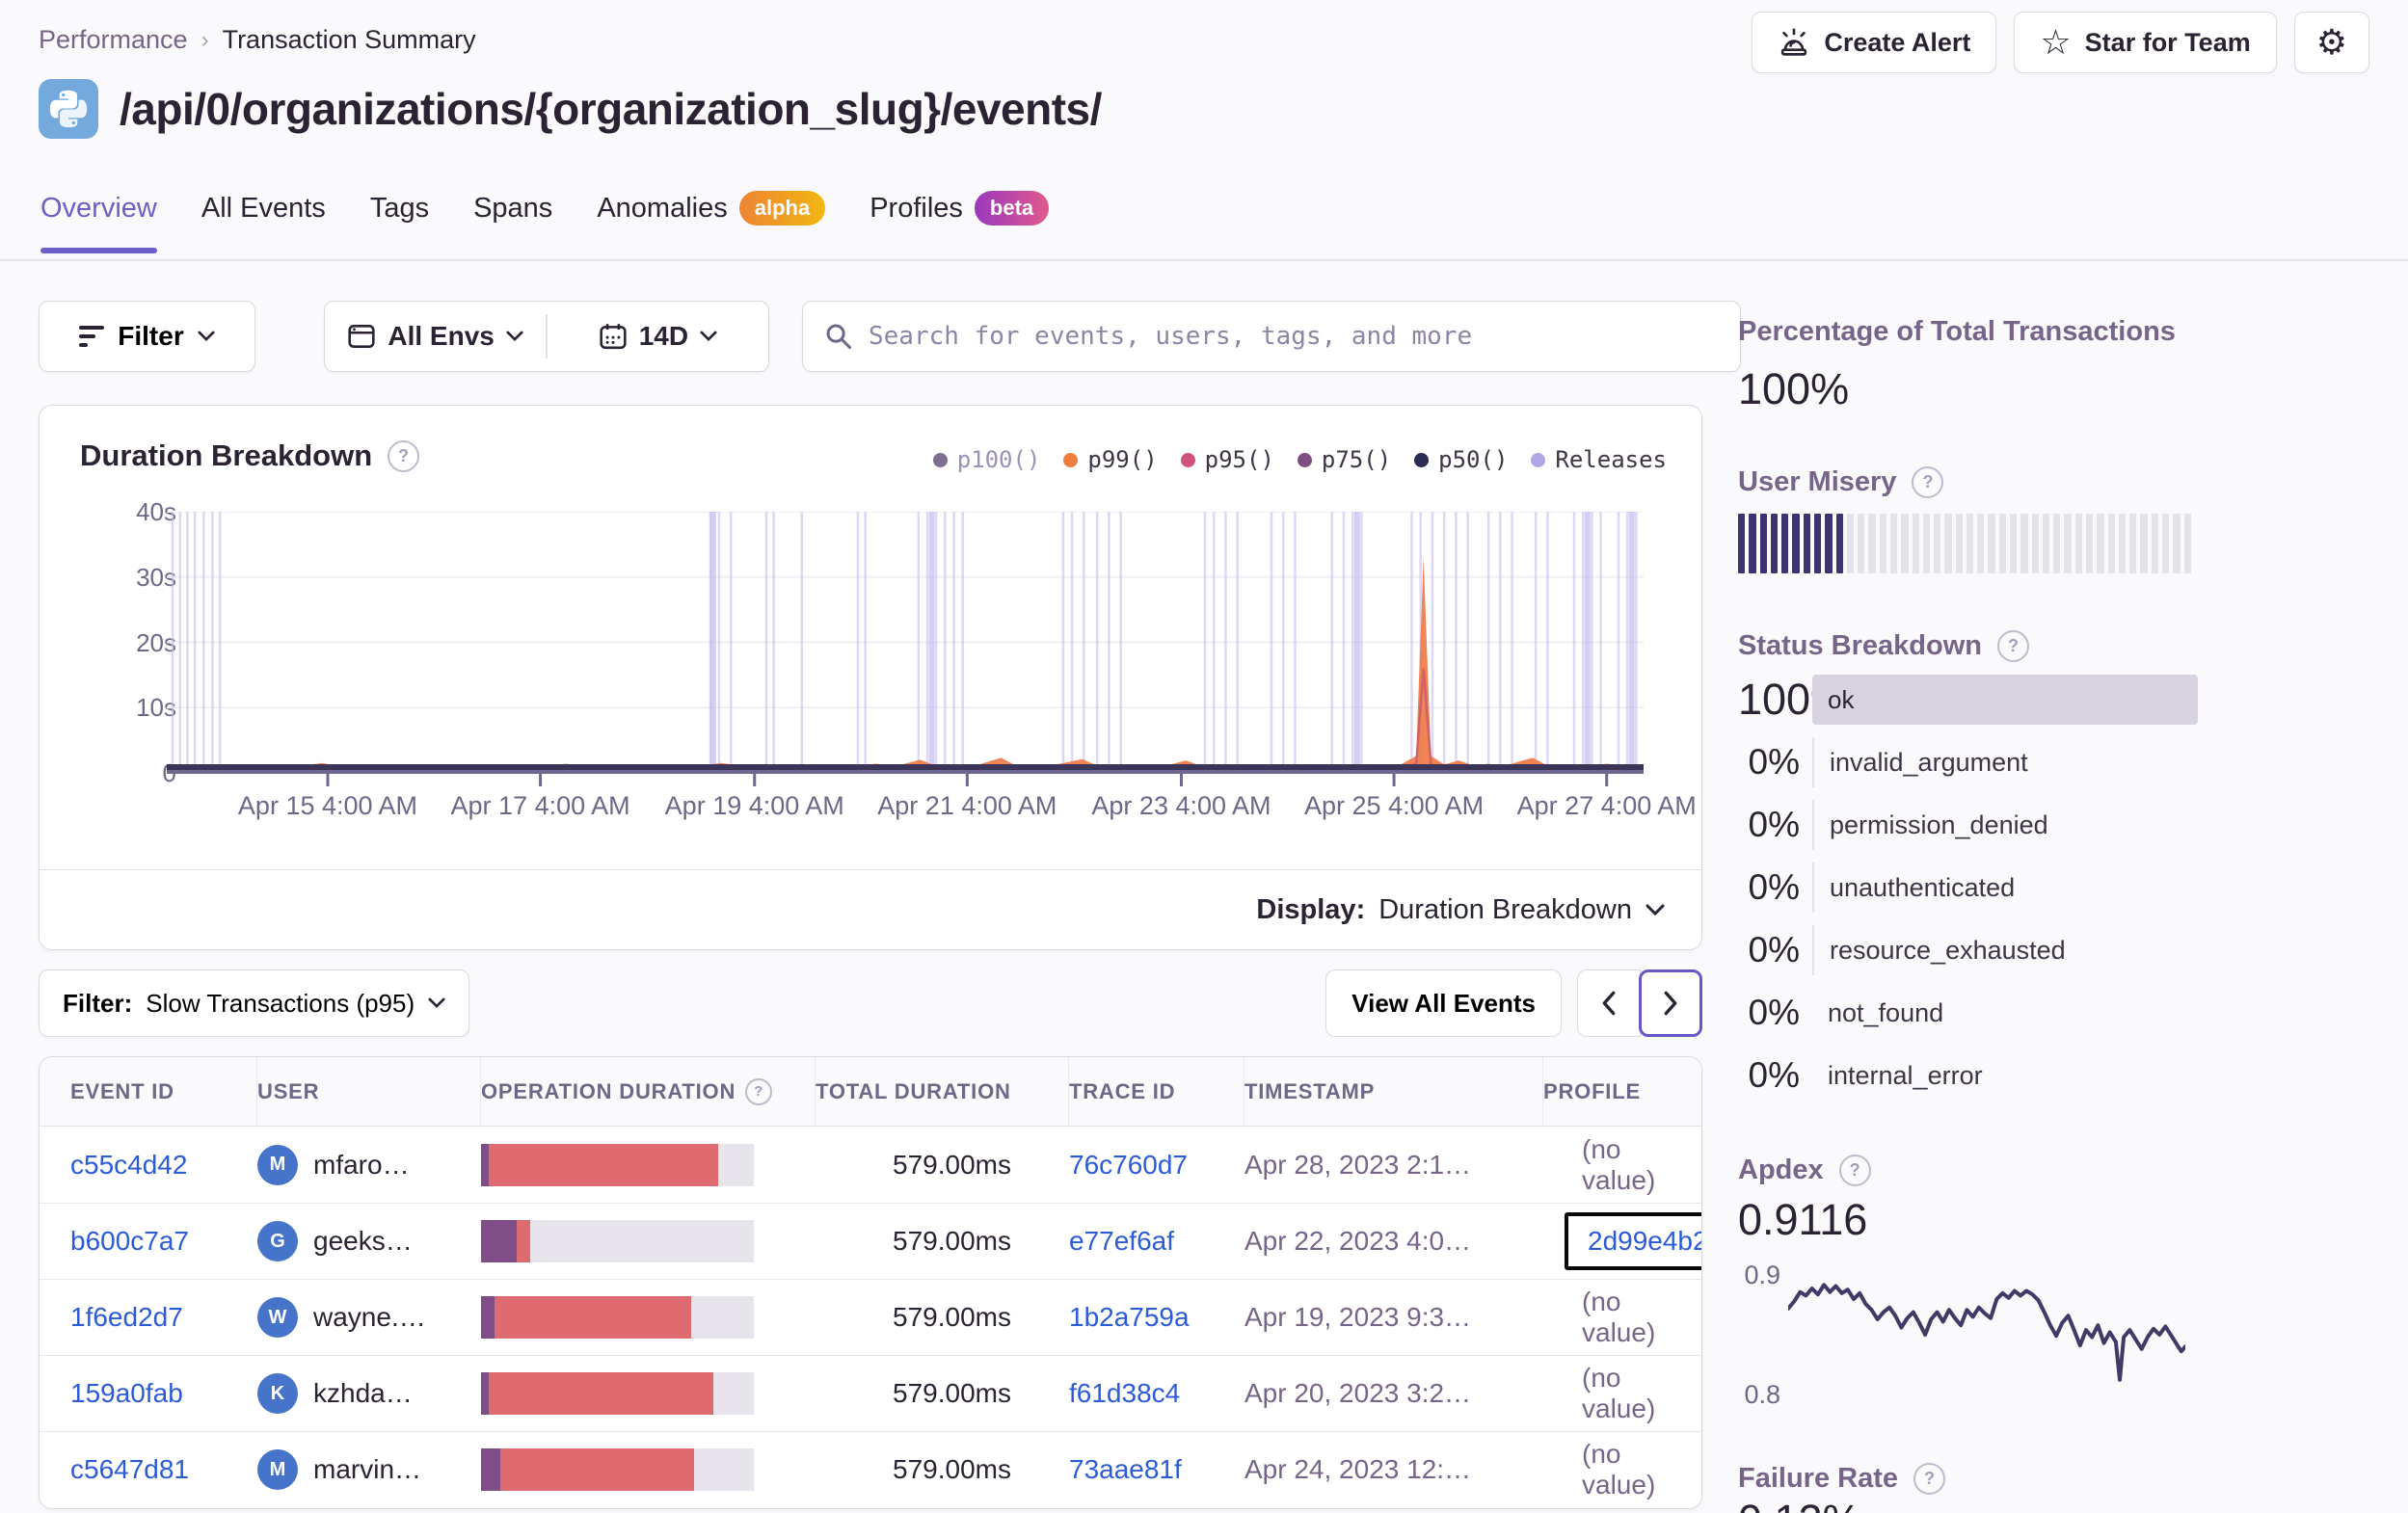  I want to click on previous-page-button, so click(1609, 1003).